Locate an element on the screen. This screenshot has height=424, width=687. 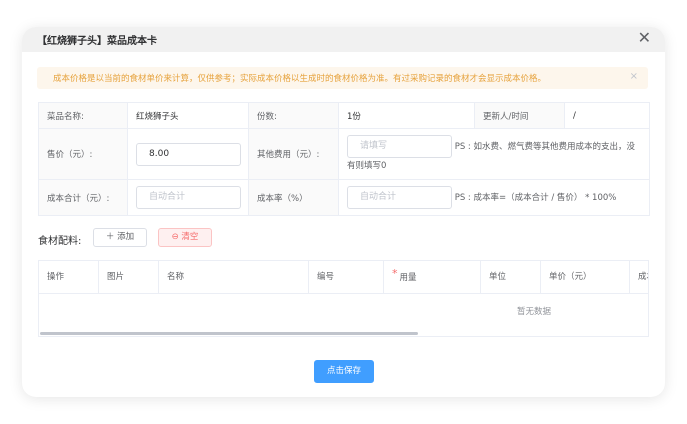
dish-name-value: 红烧狮子头 is located at coordinates (188, 115).